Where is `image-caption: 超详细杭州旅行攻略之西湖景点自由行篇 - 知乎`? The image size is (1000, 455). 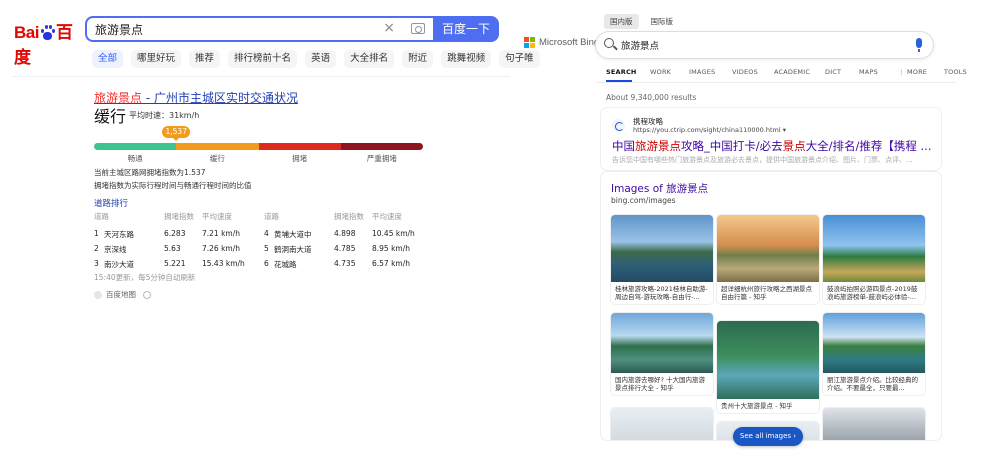 image-caption: 超详细杭州旅行攻略之西湖景点自由行篇 - 知乎 is located at coordinates (768, 293).